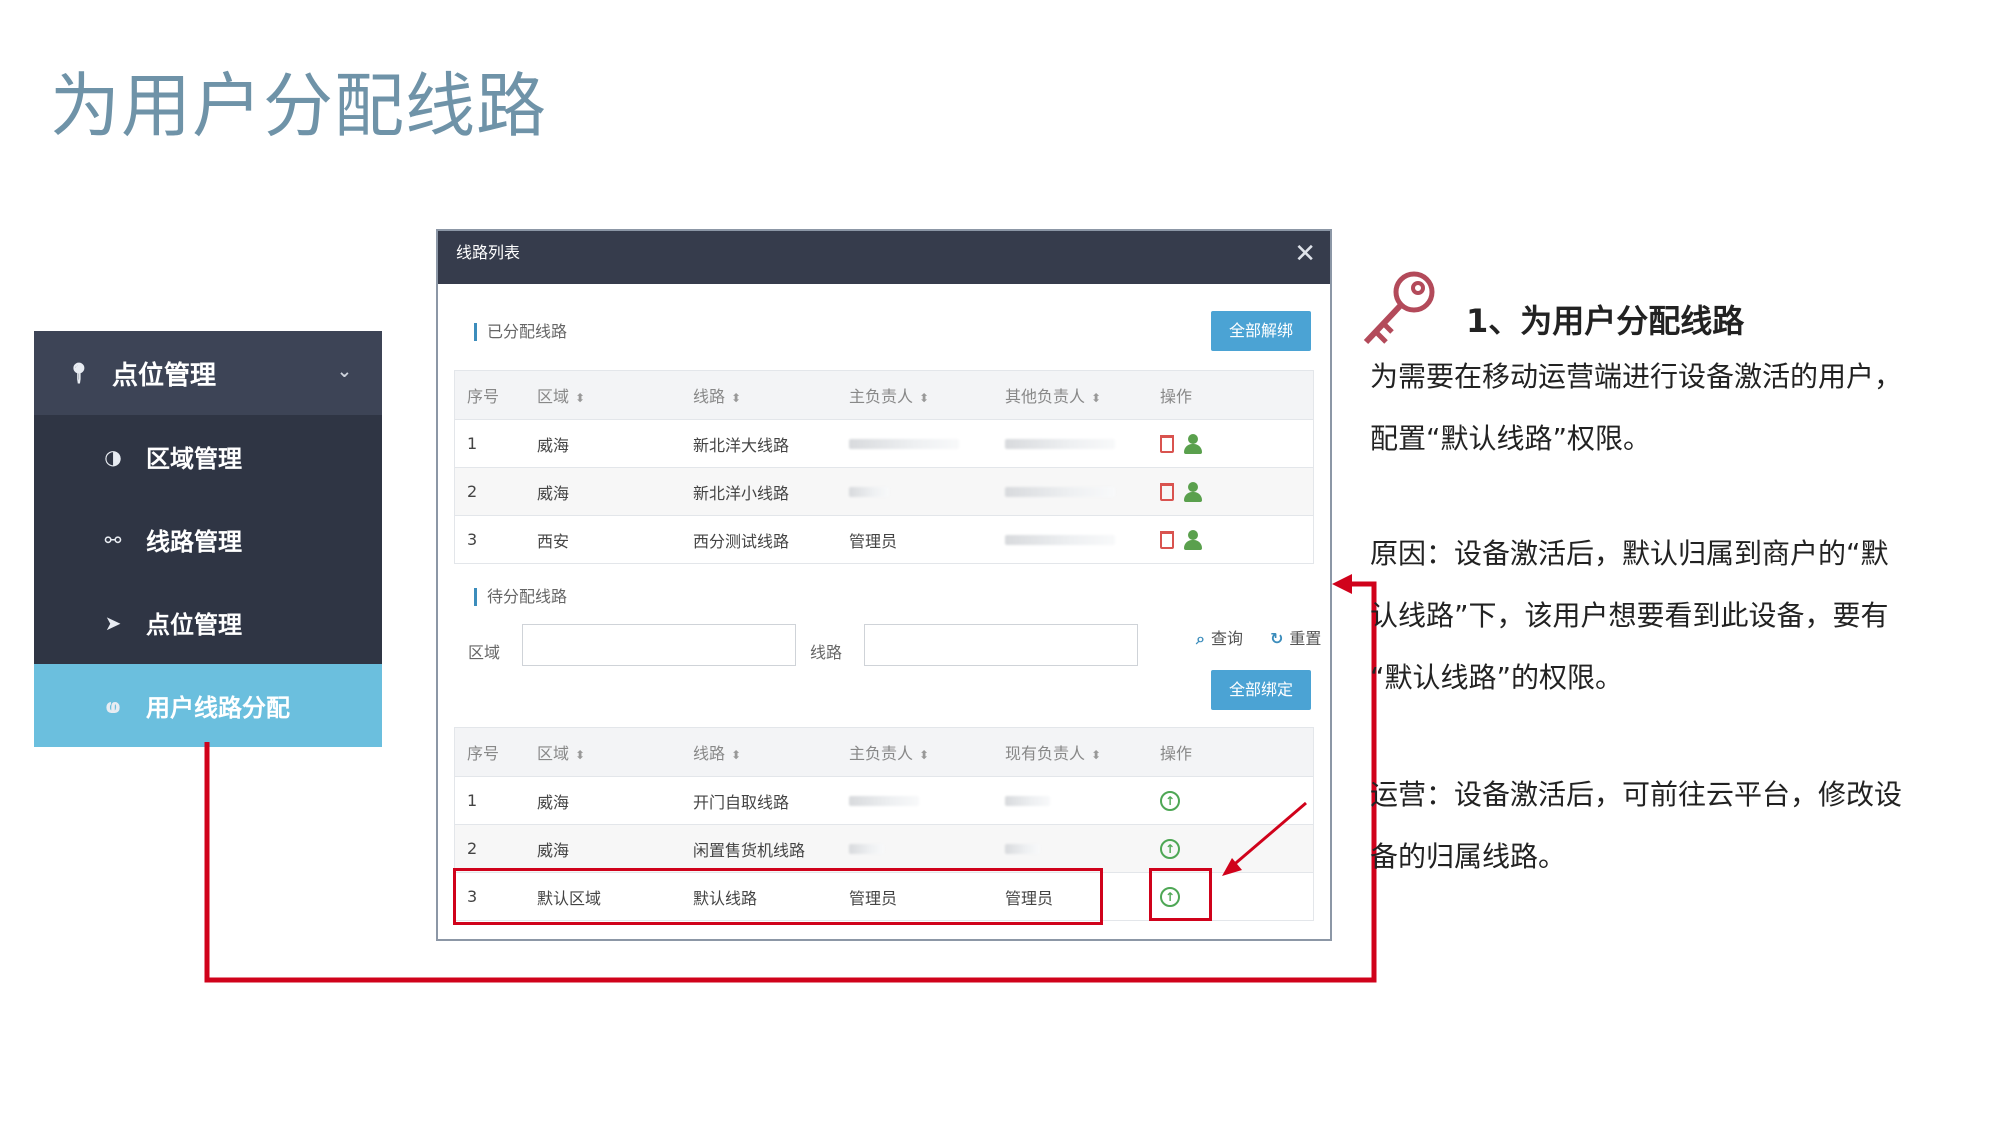 The height and width of the screenshot is (1125, 2000). What do you see at coordinates (1636, 825) in the screenshot?
I see `explain-paragraph-ops: 运营：设备激活后，可前往云平台，修改设 备的归属线路。` at bounding box center [1636, 825].